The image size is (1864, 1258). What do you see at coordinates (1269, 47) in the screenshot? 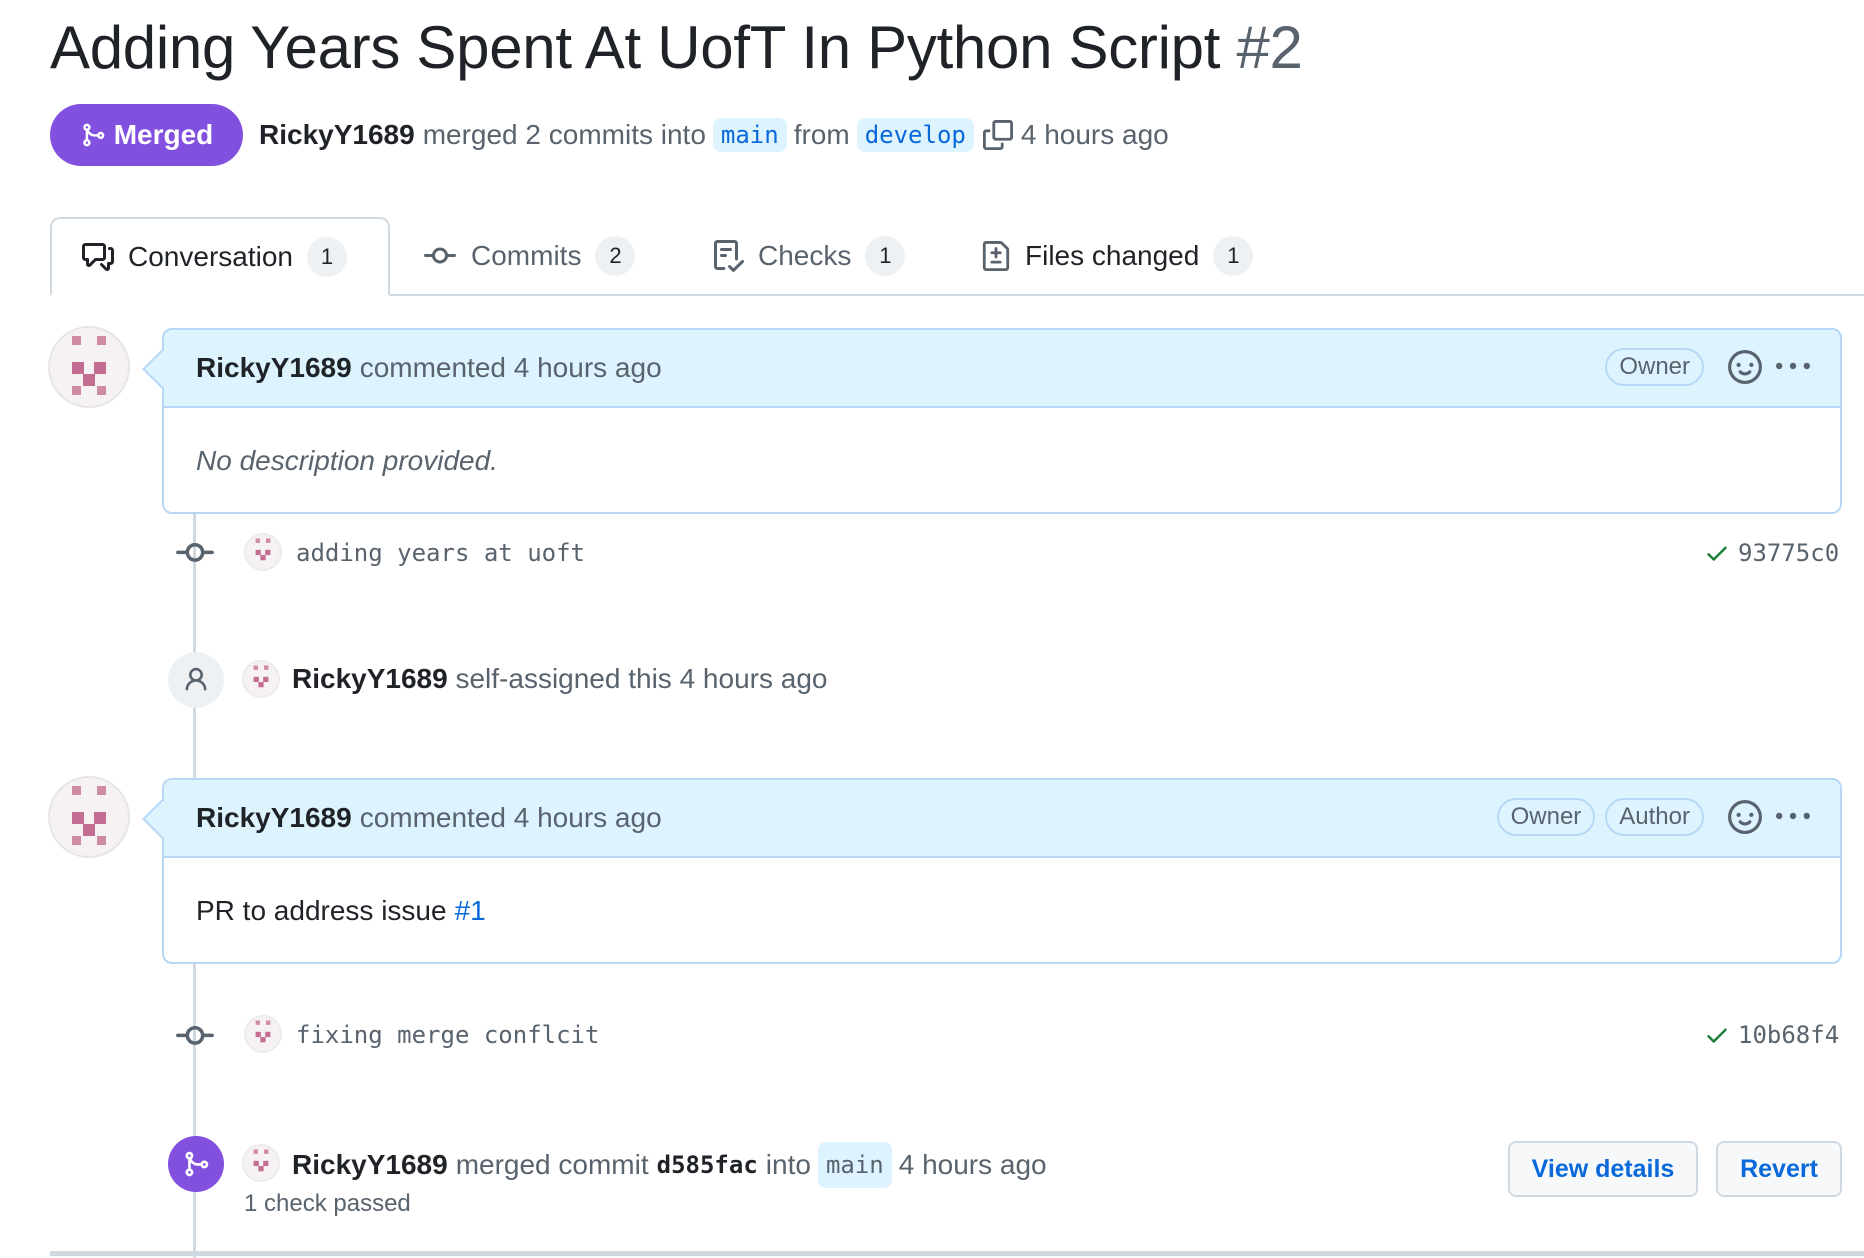
I see `pr-number: #2` at bounding box center [1269, 47].